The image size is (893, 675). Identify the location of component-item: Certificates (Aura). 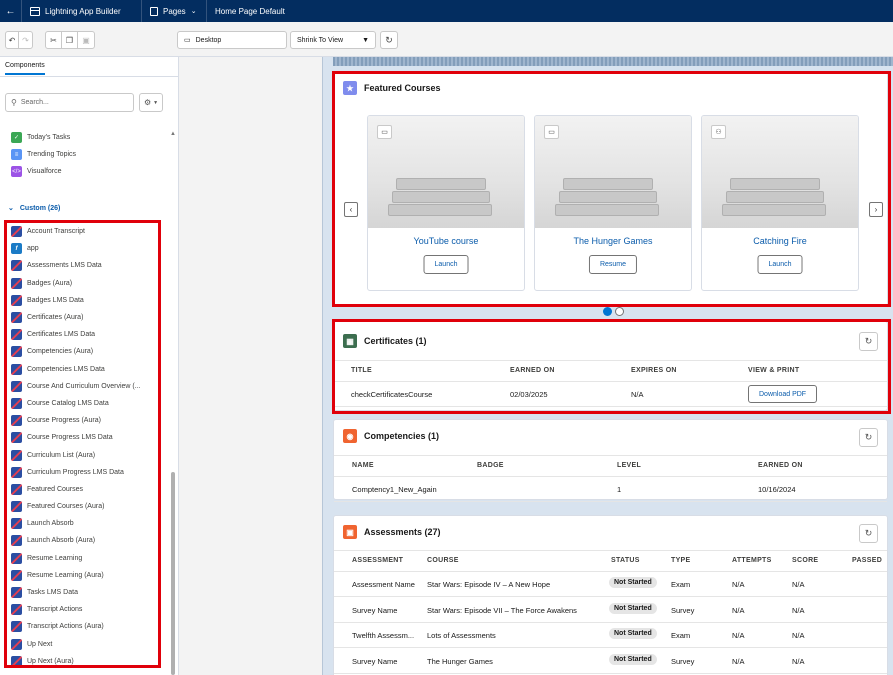
(84, 317).